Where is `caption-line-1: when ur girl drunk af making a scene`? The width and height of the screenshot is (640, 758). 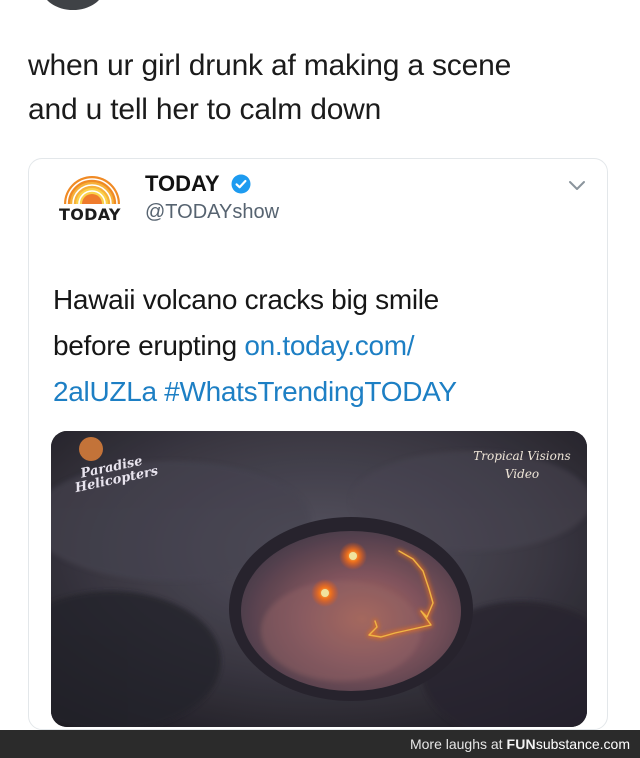
caption-line-1: when ur girl drunk af making a scene is located at coordinates (270, 65).